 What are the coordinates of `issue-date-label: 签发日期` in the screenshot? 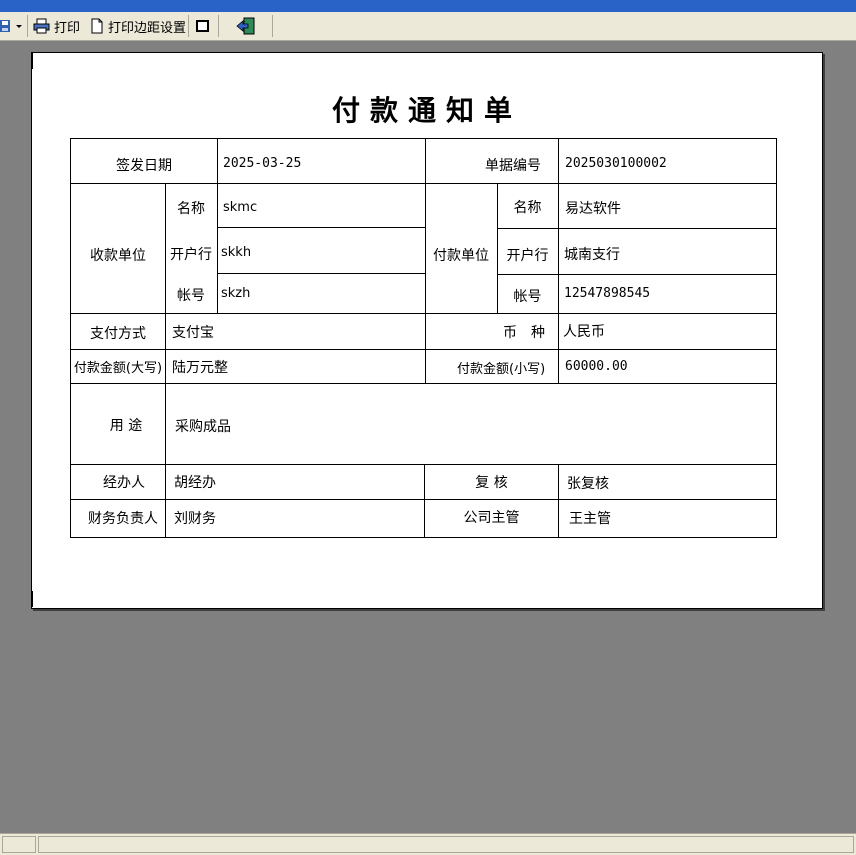 It's located at (144, 166).